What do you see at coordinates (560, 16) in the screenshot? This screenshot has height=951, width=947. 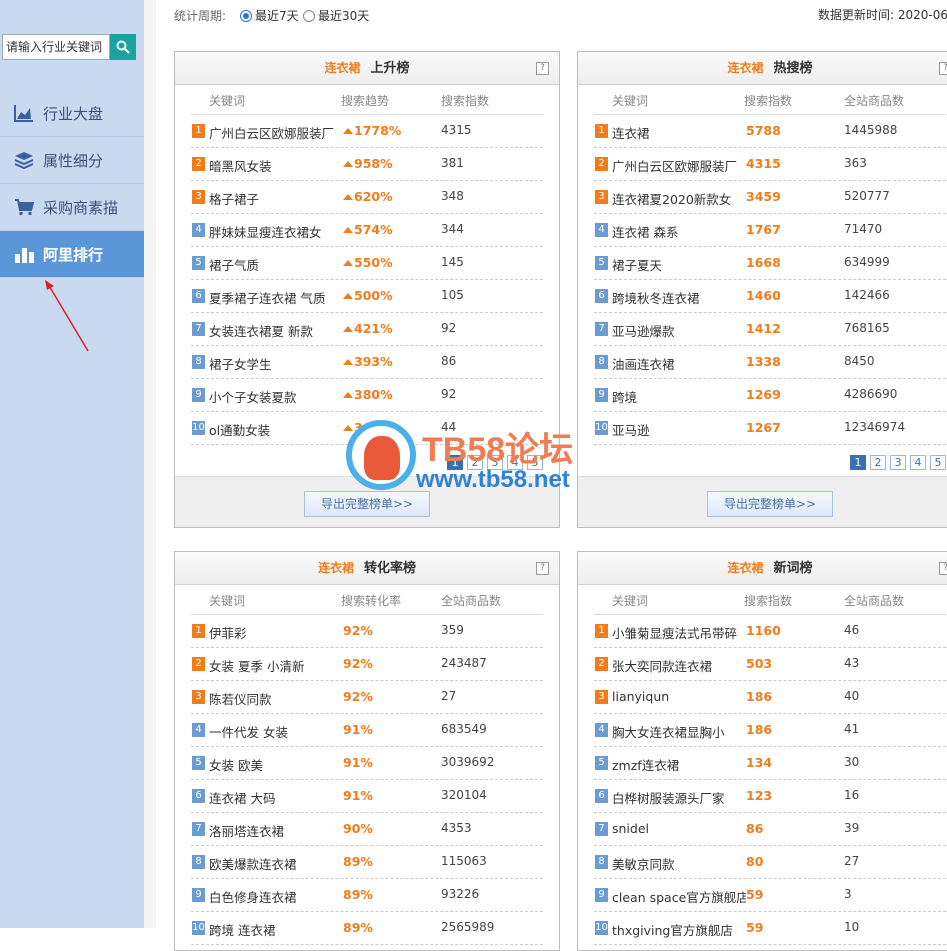 I see `filter-bar: 统计周期: 最近7天 最近30天 数据更新时间: 2020-06` at bounding box center [560, 16].